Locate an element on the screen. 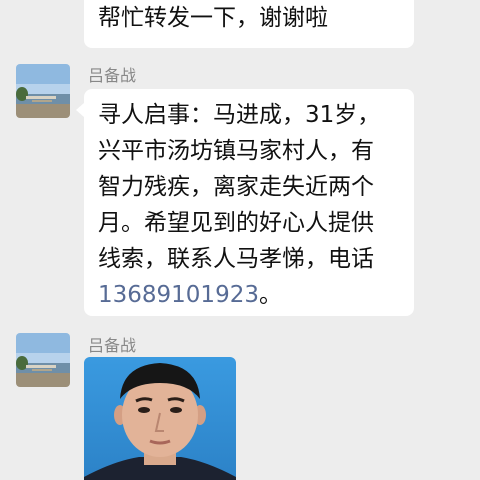 The height and width of the screenshot is (480, 480). portrait-image is located at coordinates (160, 418).